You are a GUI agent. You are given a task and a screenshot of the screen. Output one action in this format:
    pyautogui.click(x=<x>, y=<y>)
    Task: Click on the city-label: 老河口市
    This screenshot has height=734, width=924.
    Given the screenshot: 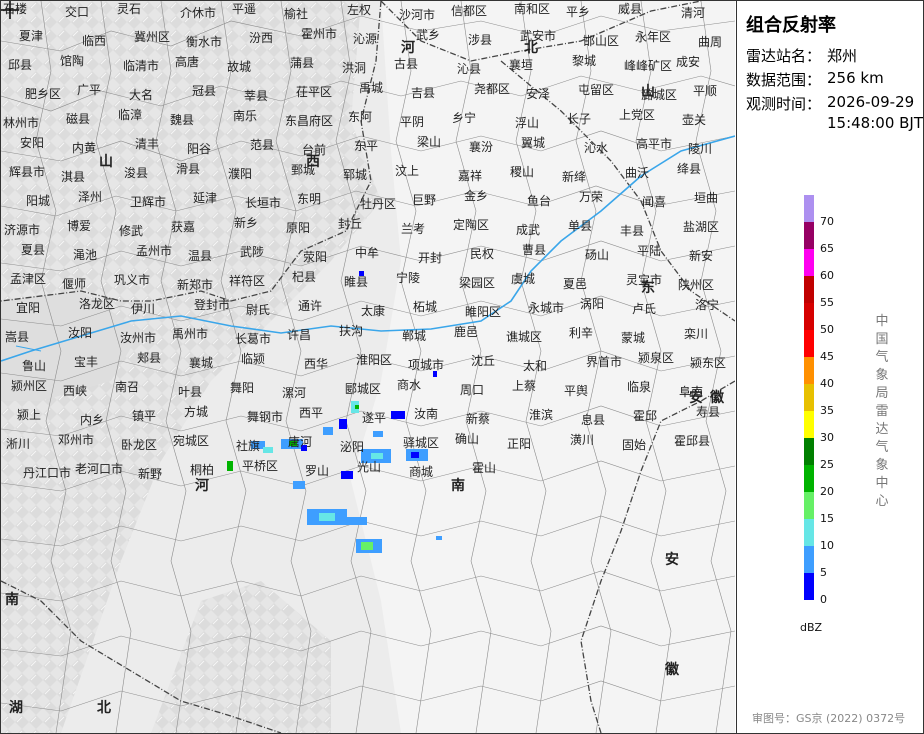 What is the action you would take?
    pyautogui.click(x=99, y=469)
    